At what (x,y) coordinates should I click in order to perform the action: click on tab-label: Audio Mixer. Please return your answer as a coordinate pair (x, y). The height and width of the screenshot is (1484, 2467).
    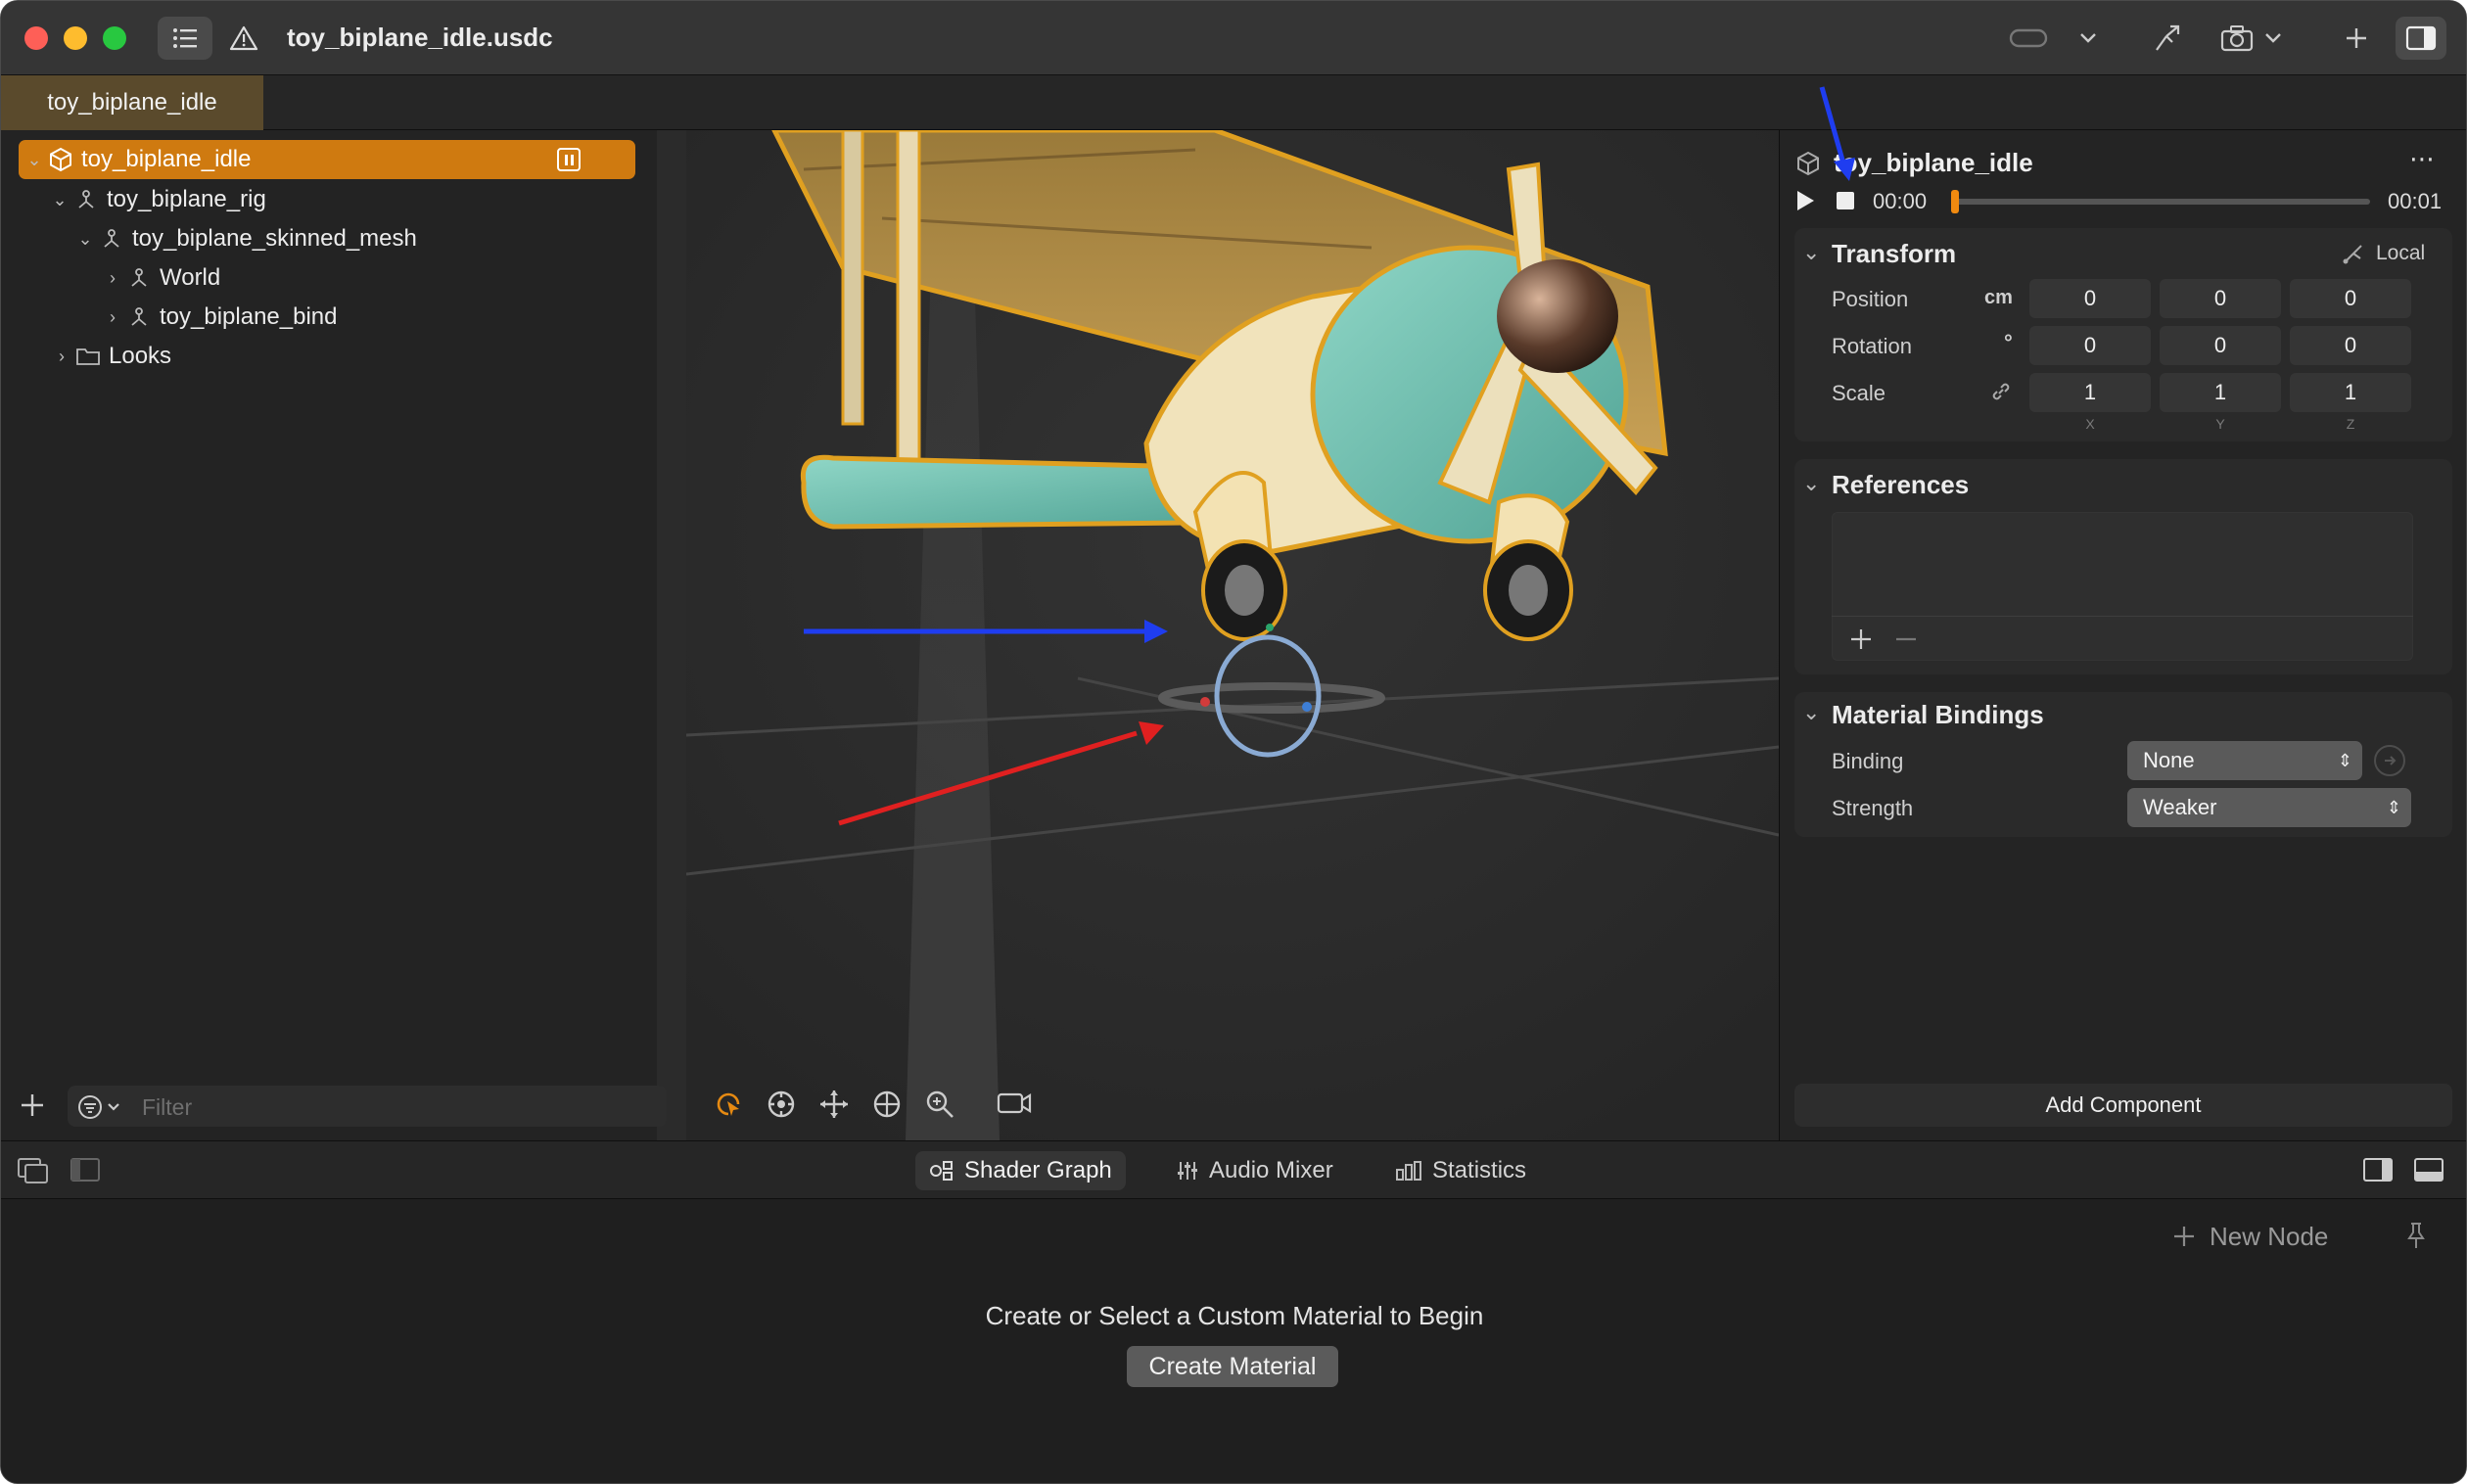
    Looking at the image, I should click on (1271, 1170).